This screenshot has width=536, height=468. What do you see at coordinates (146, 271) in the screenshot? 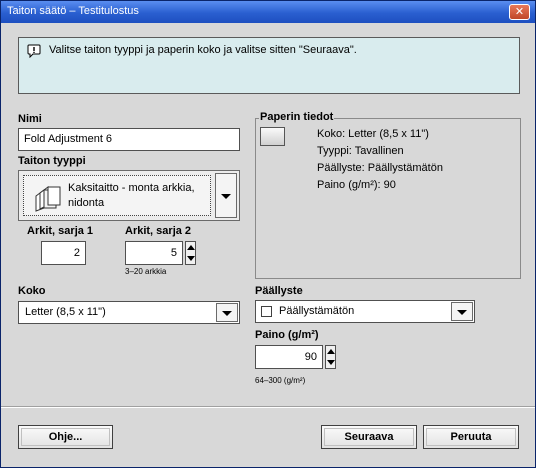
I see `sheets-set2-range-hint: 3–20 arkkia` at bounding box center [146, 271].